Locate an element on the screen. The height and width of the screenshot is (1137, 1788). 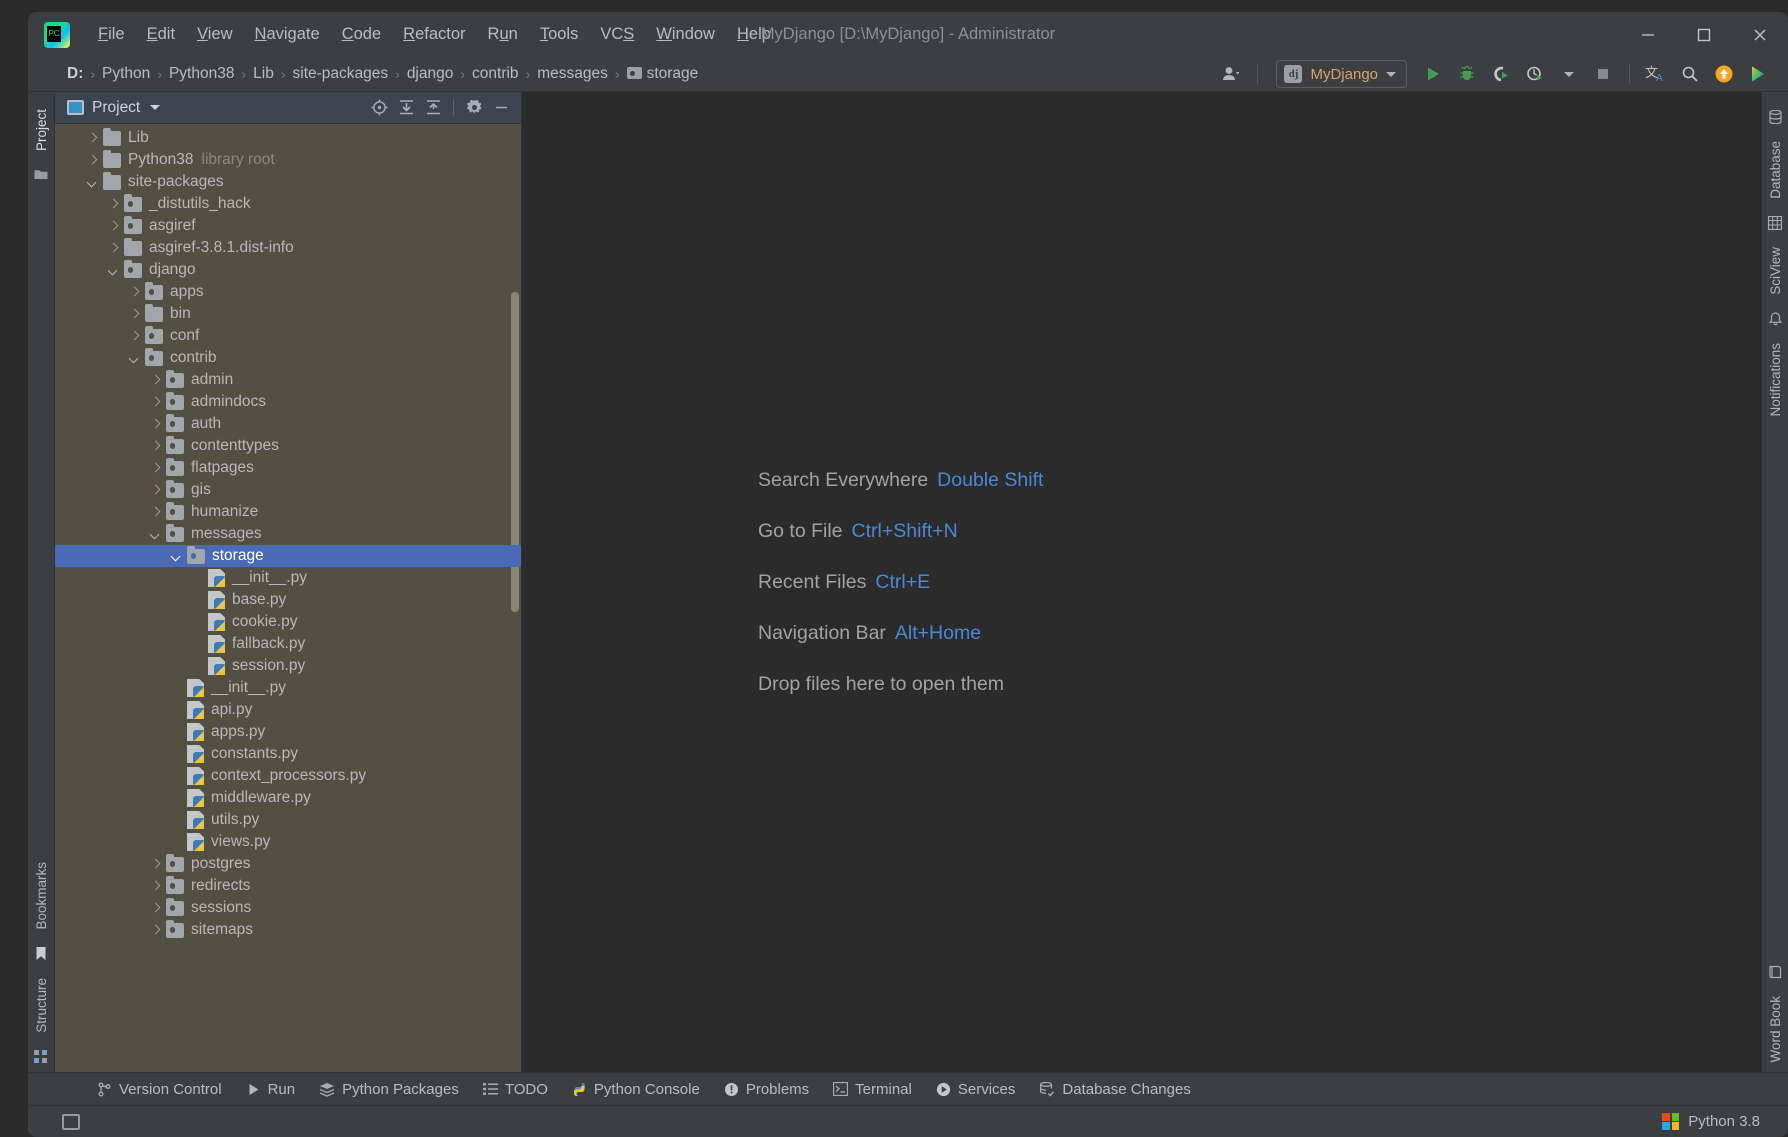
tree-node-bin: bin is located at coordinates (288, 314).